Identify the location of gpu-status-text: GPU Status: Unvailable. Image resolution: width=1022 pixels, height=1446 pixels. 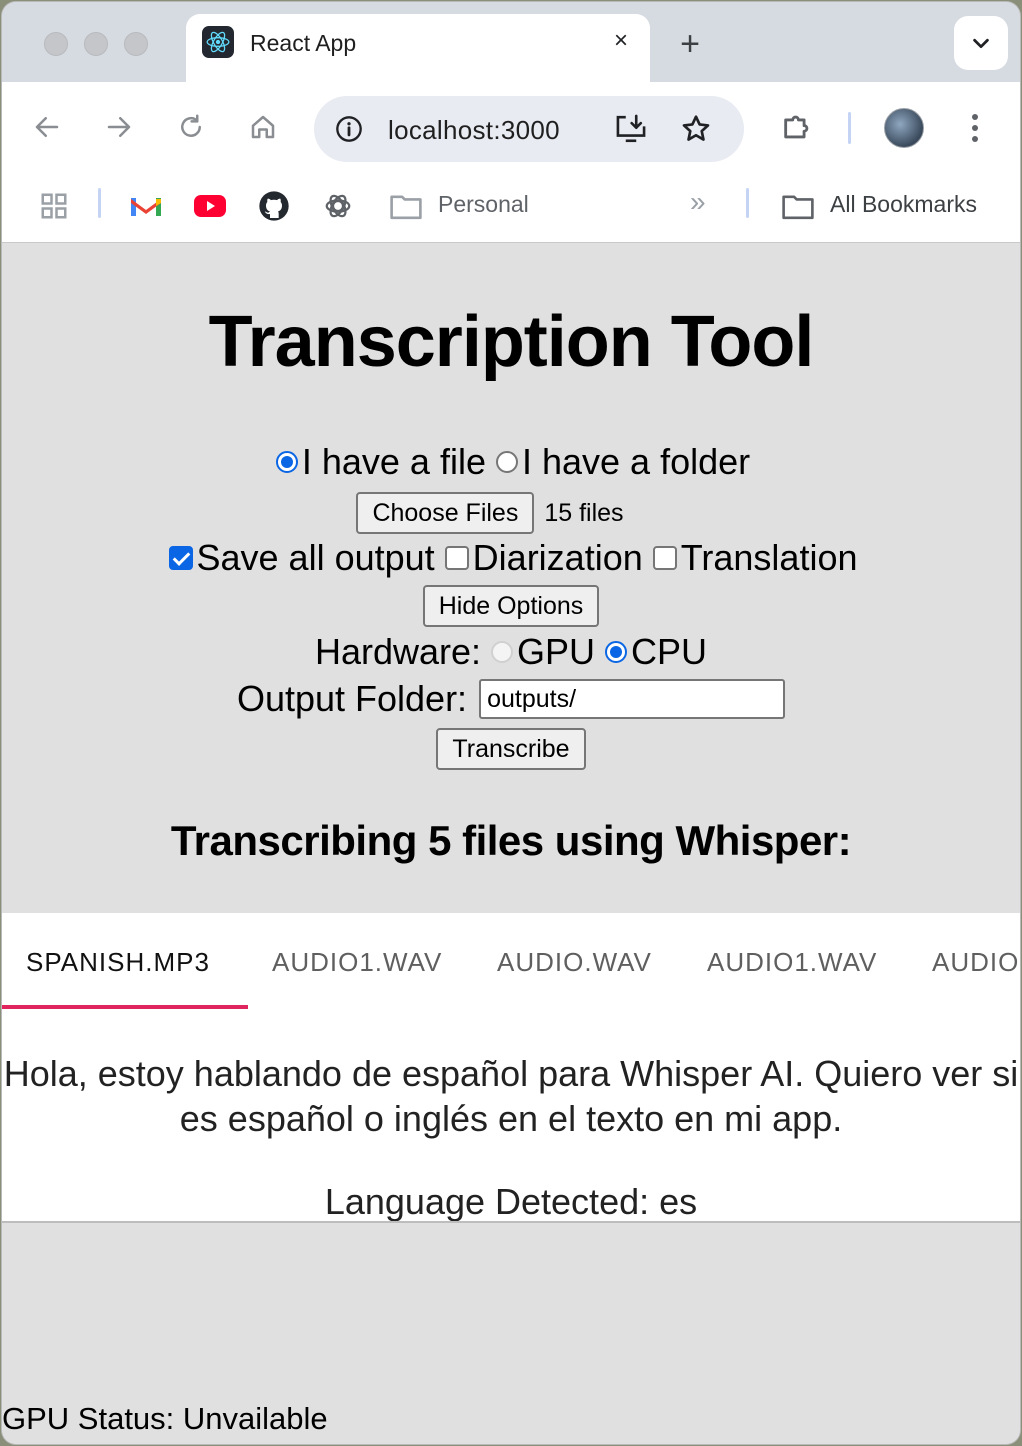
(165, 1418).